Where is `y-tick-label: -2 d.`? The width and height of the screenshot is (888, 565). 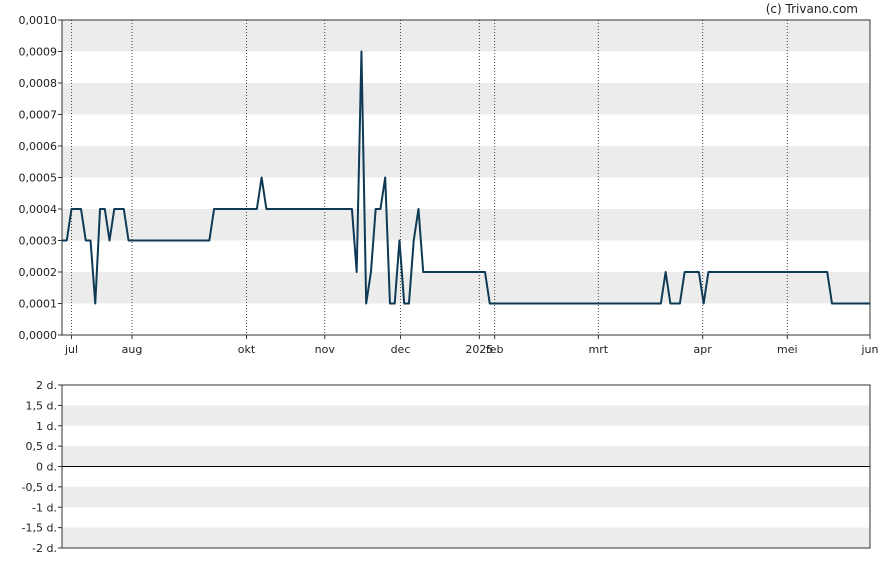 y-tick-label: -2 d. is located at coordinates (44, 548).